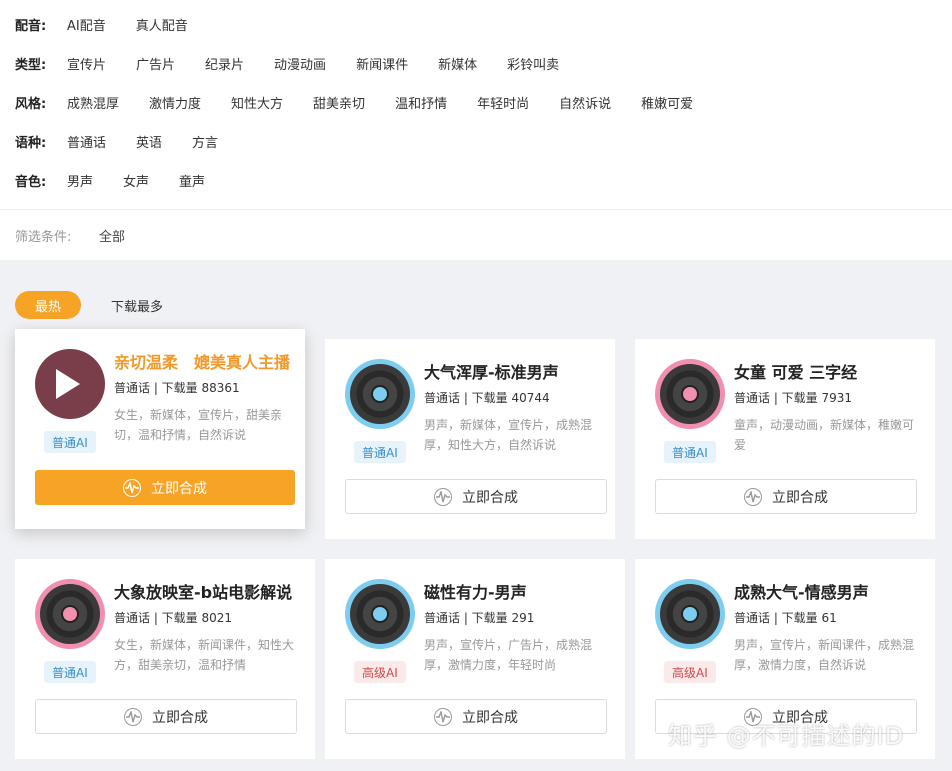  I want to click on voice-meta: 普通话 | 下载量 7931, so click(793, 398).